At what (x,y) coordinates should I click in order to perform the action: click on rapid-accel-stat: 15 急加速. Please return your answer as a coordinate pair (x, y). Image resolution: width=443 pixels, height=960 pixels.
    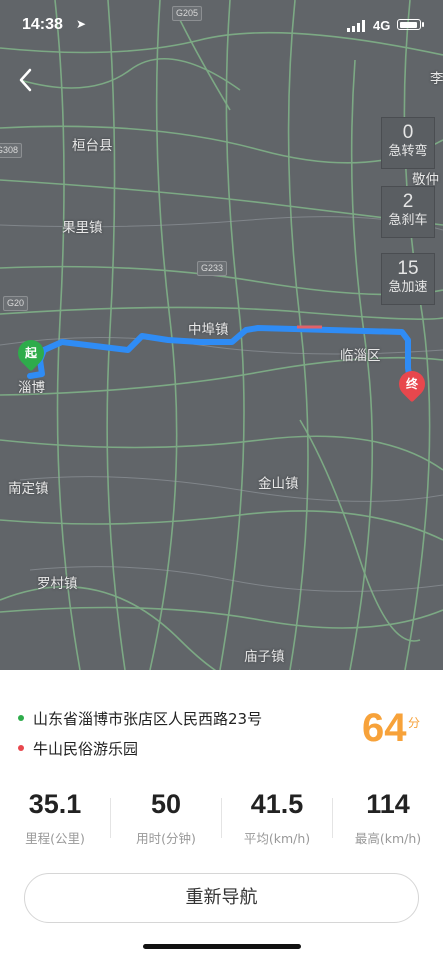
    Looking at the image, I should click on (408, 279).